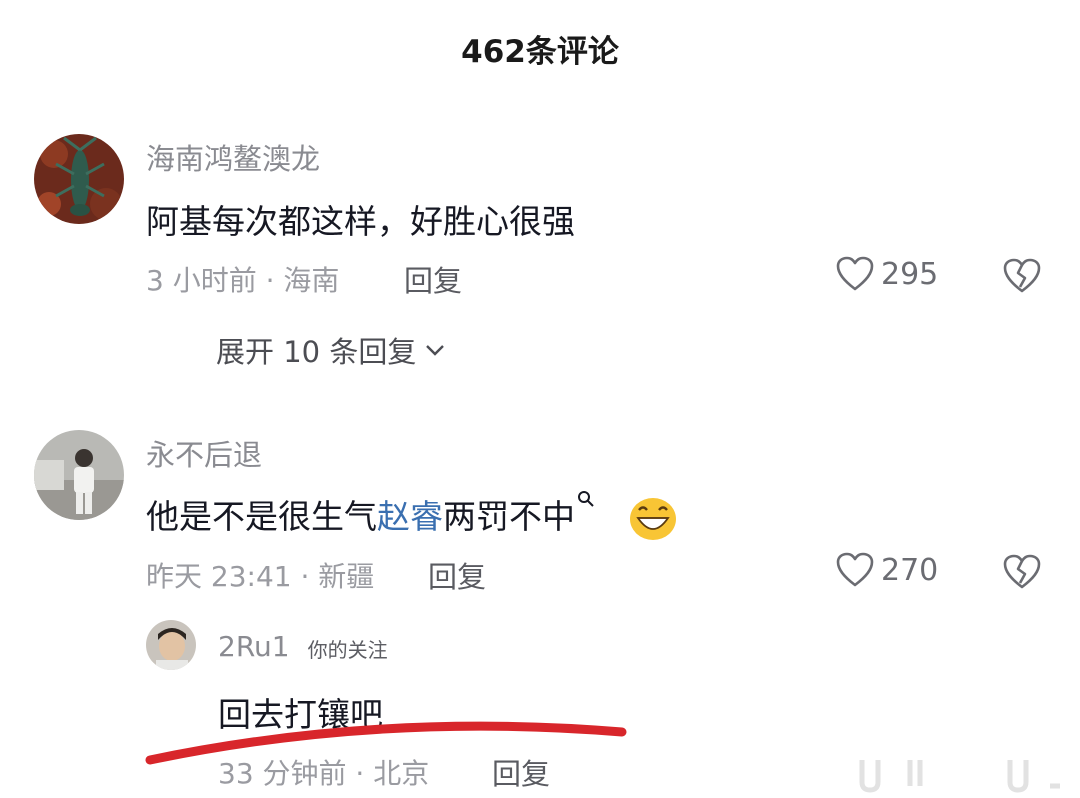 The image size is (1080, 798). I want to click on watermark-logo, so click(959, 776).